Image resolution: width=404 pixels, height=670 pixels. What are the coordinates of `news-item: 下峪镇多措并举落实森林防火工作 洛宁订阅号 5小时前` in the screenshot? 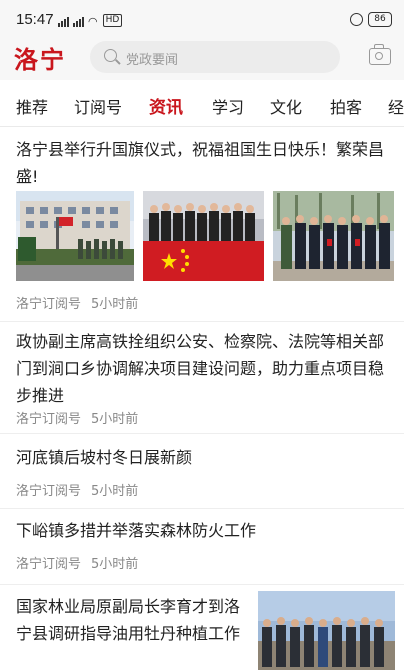 It's located at (202, 547).